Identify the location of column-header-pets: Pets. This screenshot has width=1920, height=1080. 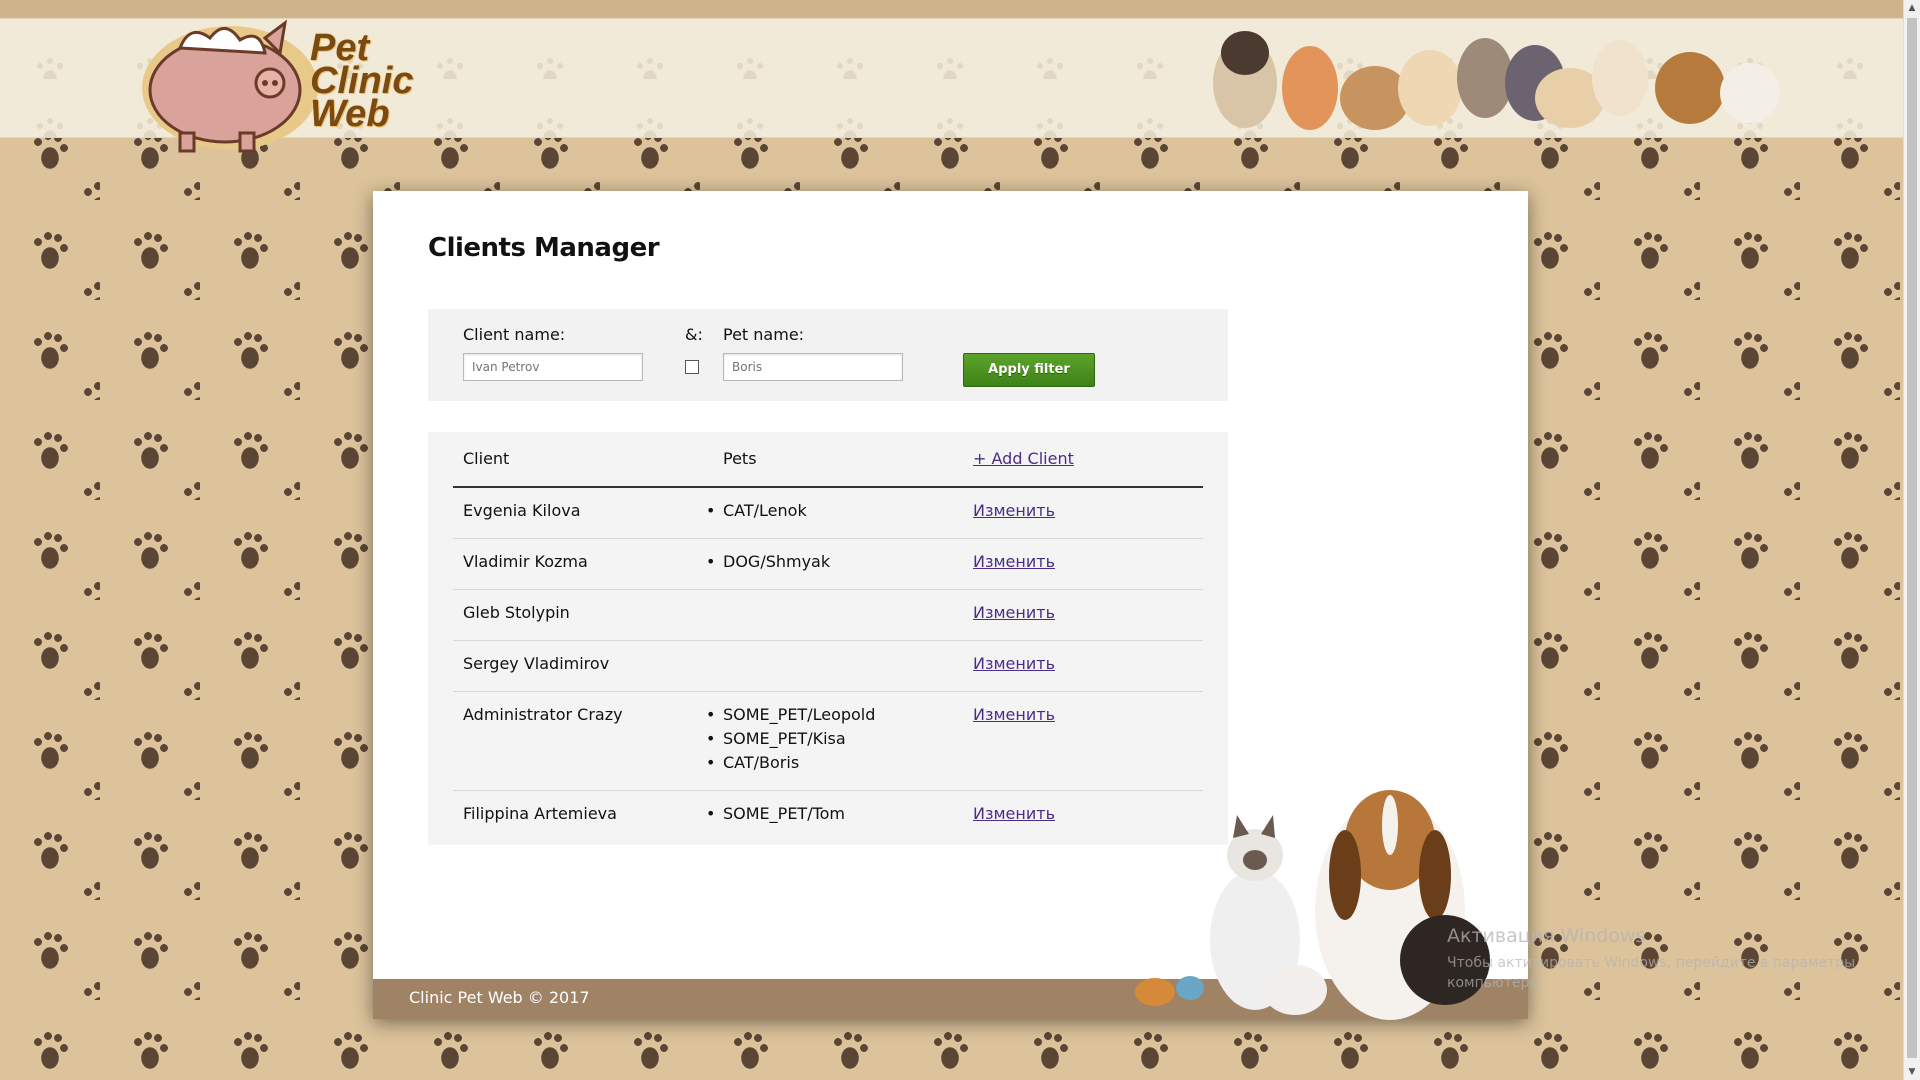
(740, 458).